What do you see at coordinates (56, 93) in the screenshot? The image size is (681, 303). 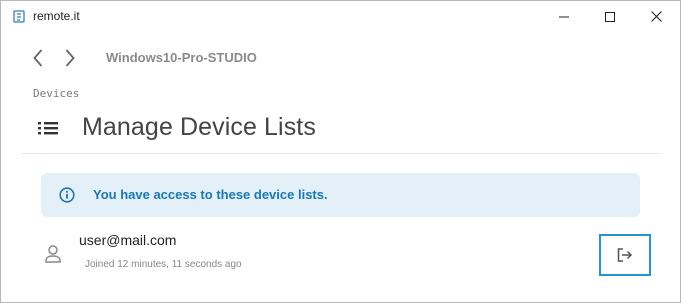 I see `breadcrumb: Devices` at bounding box center [56, 93].